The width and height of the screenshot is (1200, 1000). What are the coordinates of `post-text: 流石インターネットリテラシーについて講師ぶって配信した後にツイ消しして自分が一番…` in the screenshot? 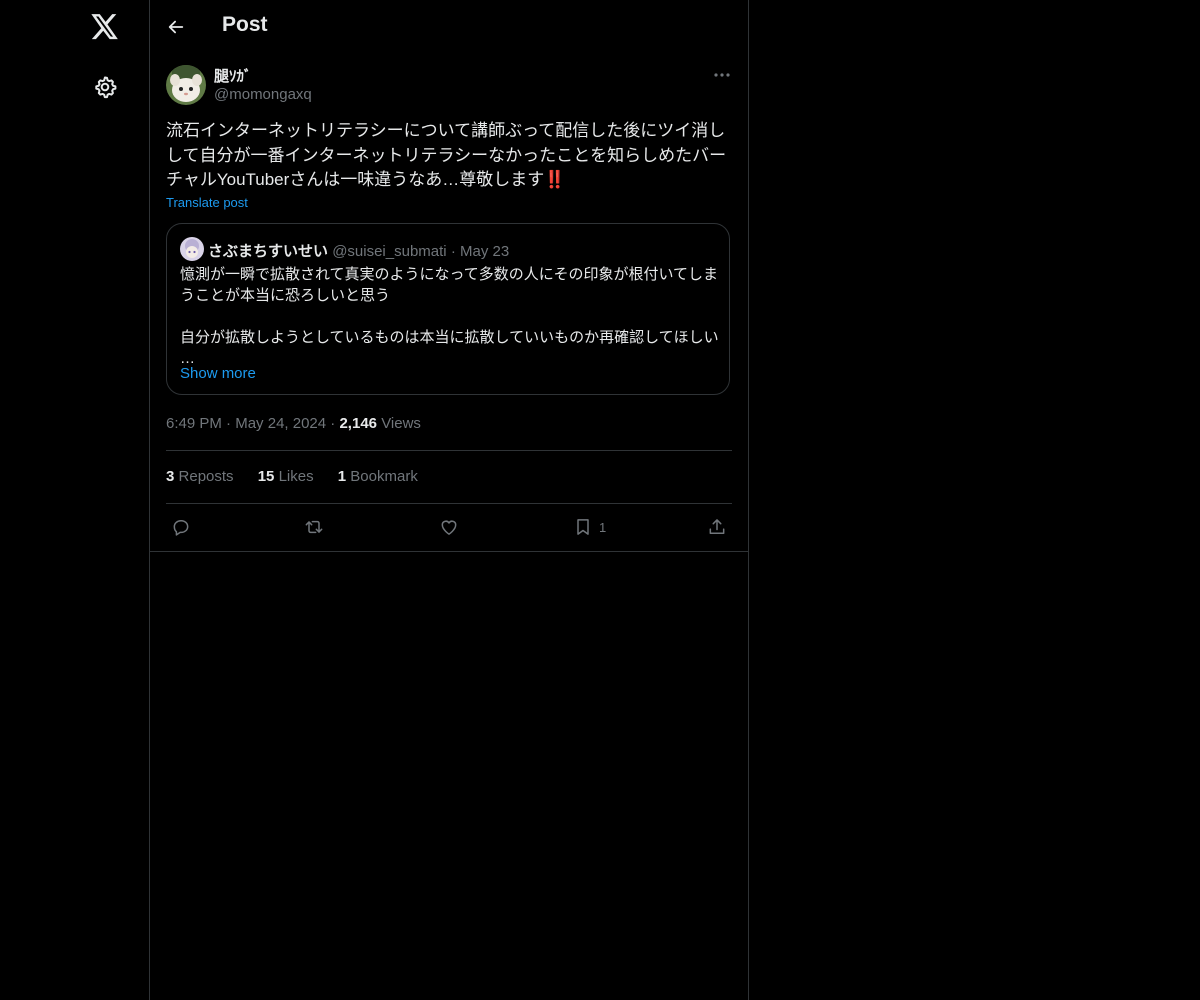 It's located at (449, 156).